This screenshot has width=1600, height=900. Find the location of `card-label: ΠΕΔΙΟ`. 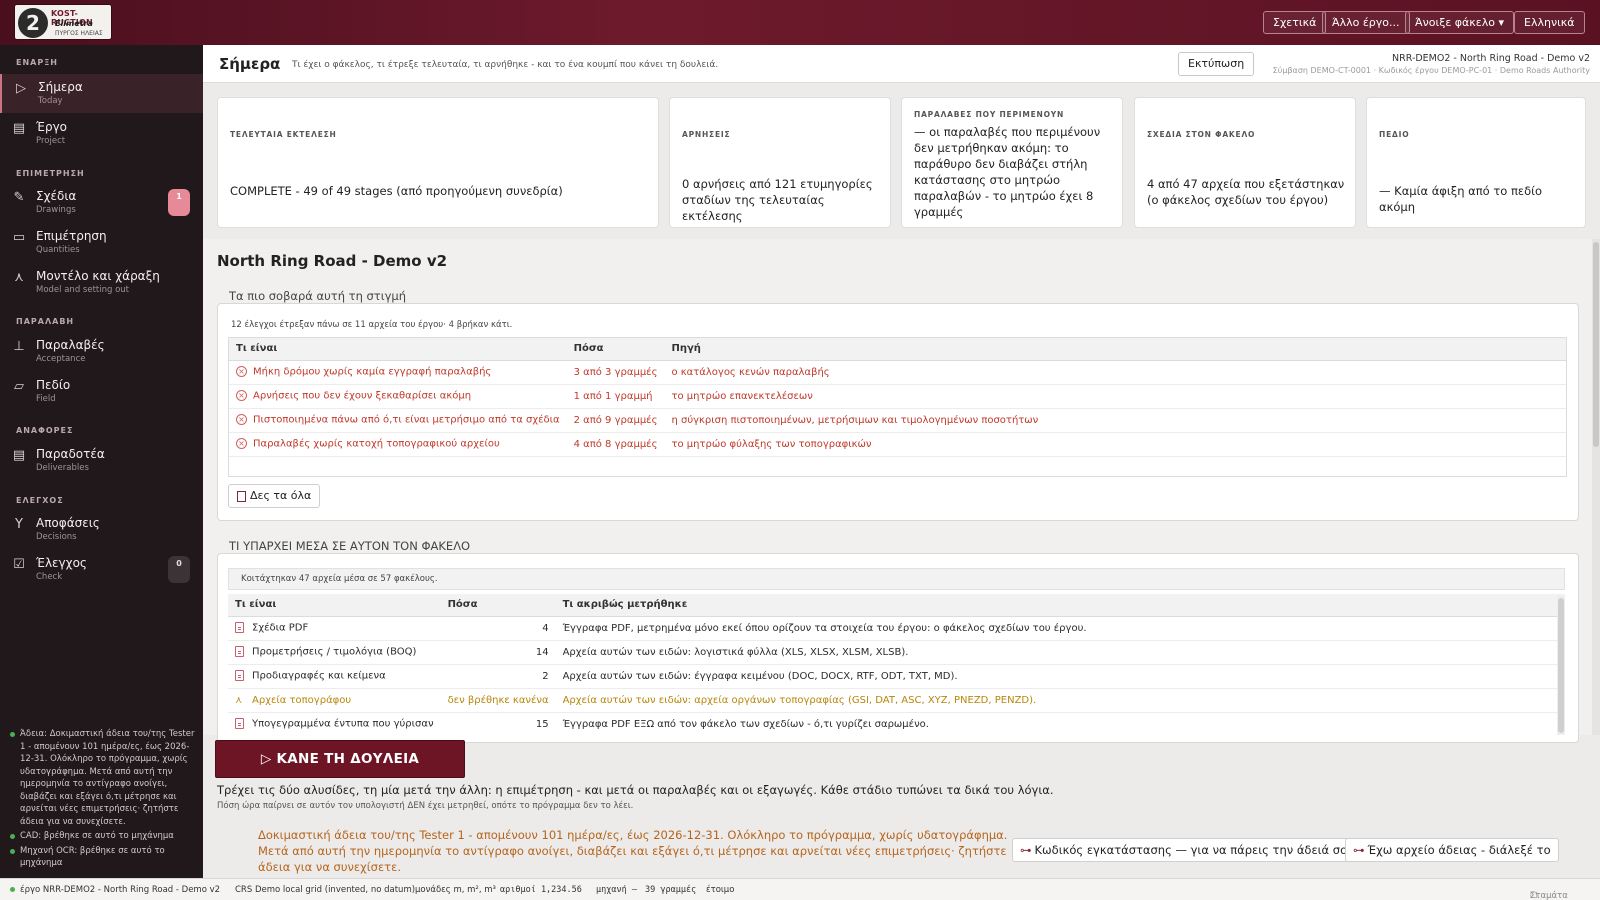

card-label: ΠΕΔΙΟ is located at coordinates (1394, 134).